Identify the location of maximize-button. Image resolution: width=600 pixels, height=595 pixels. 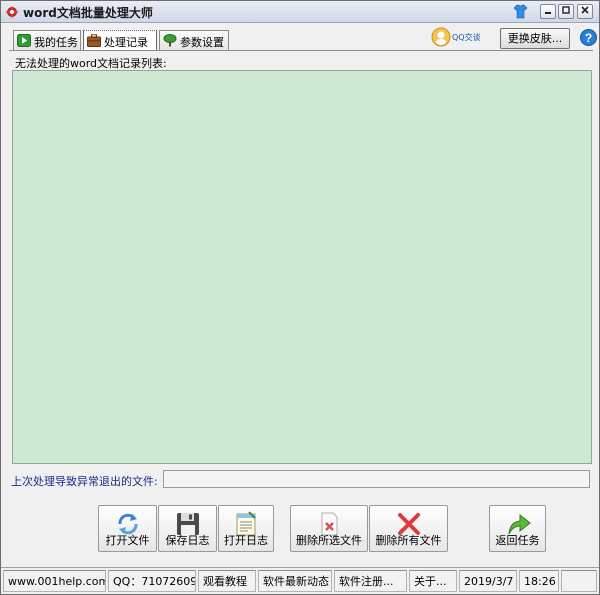
(566, 11).